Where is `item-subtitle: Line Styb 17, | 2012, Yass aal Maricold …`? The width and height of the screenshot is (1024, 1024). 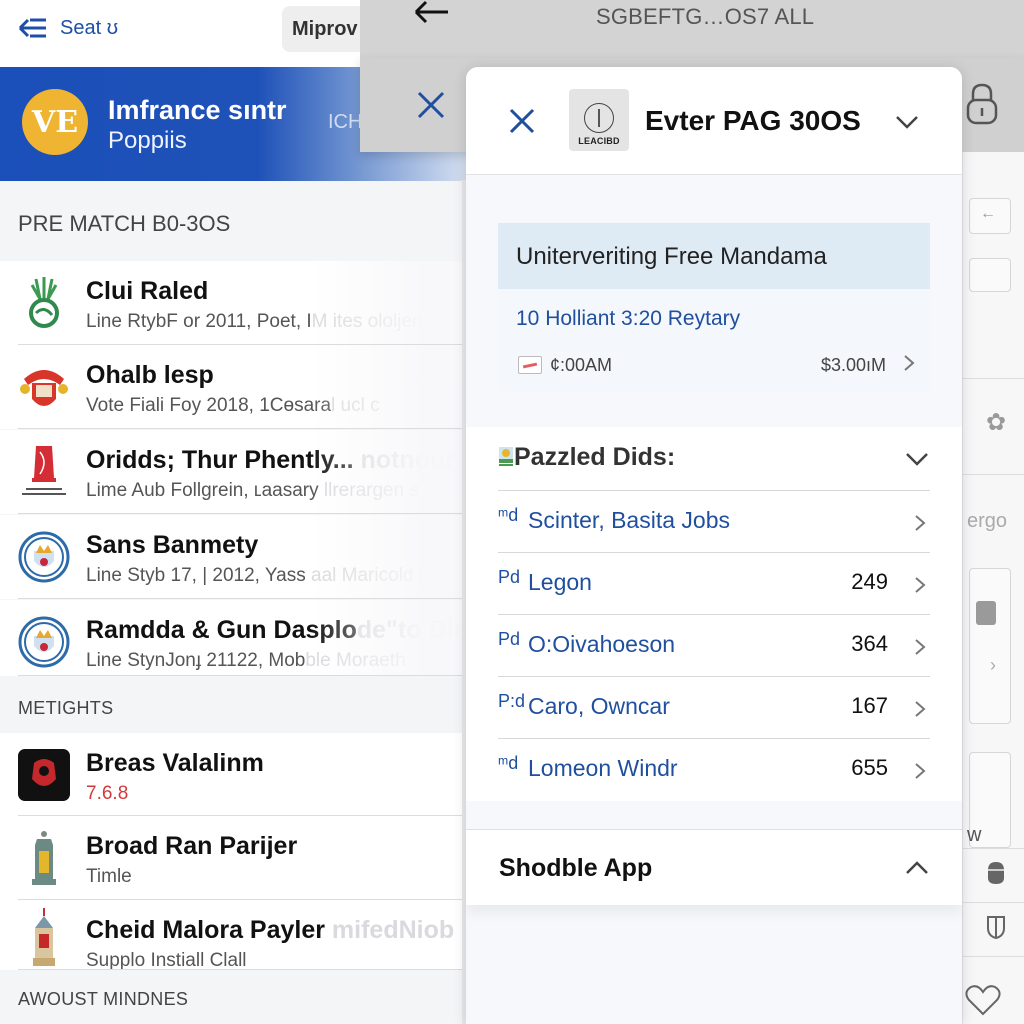
item-subtitle: Line Styb 17, | 2012, Yass aal Maricold … is located at coordinates (262, 575).